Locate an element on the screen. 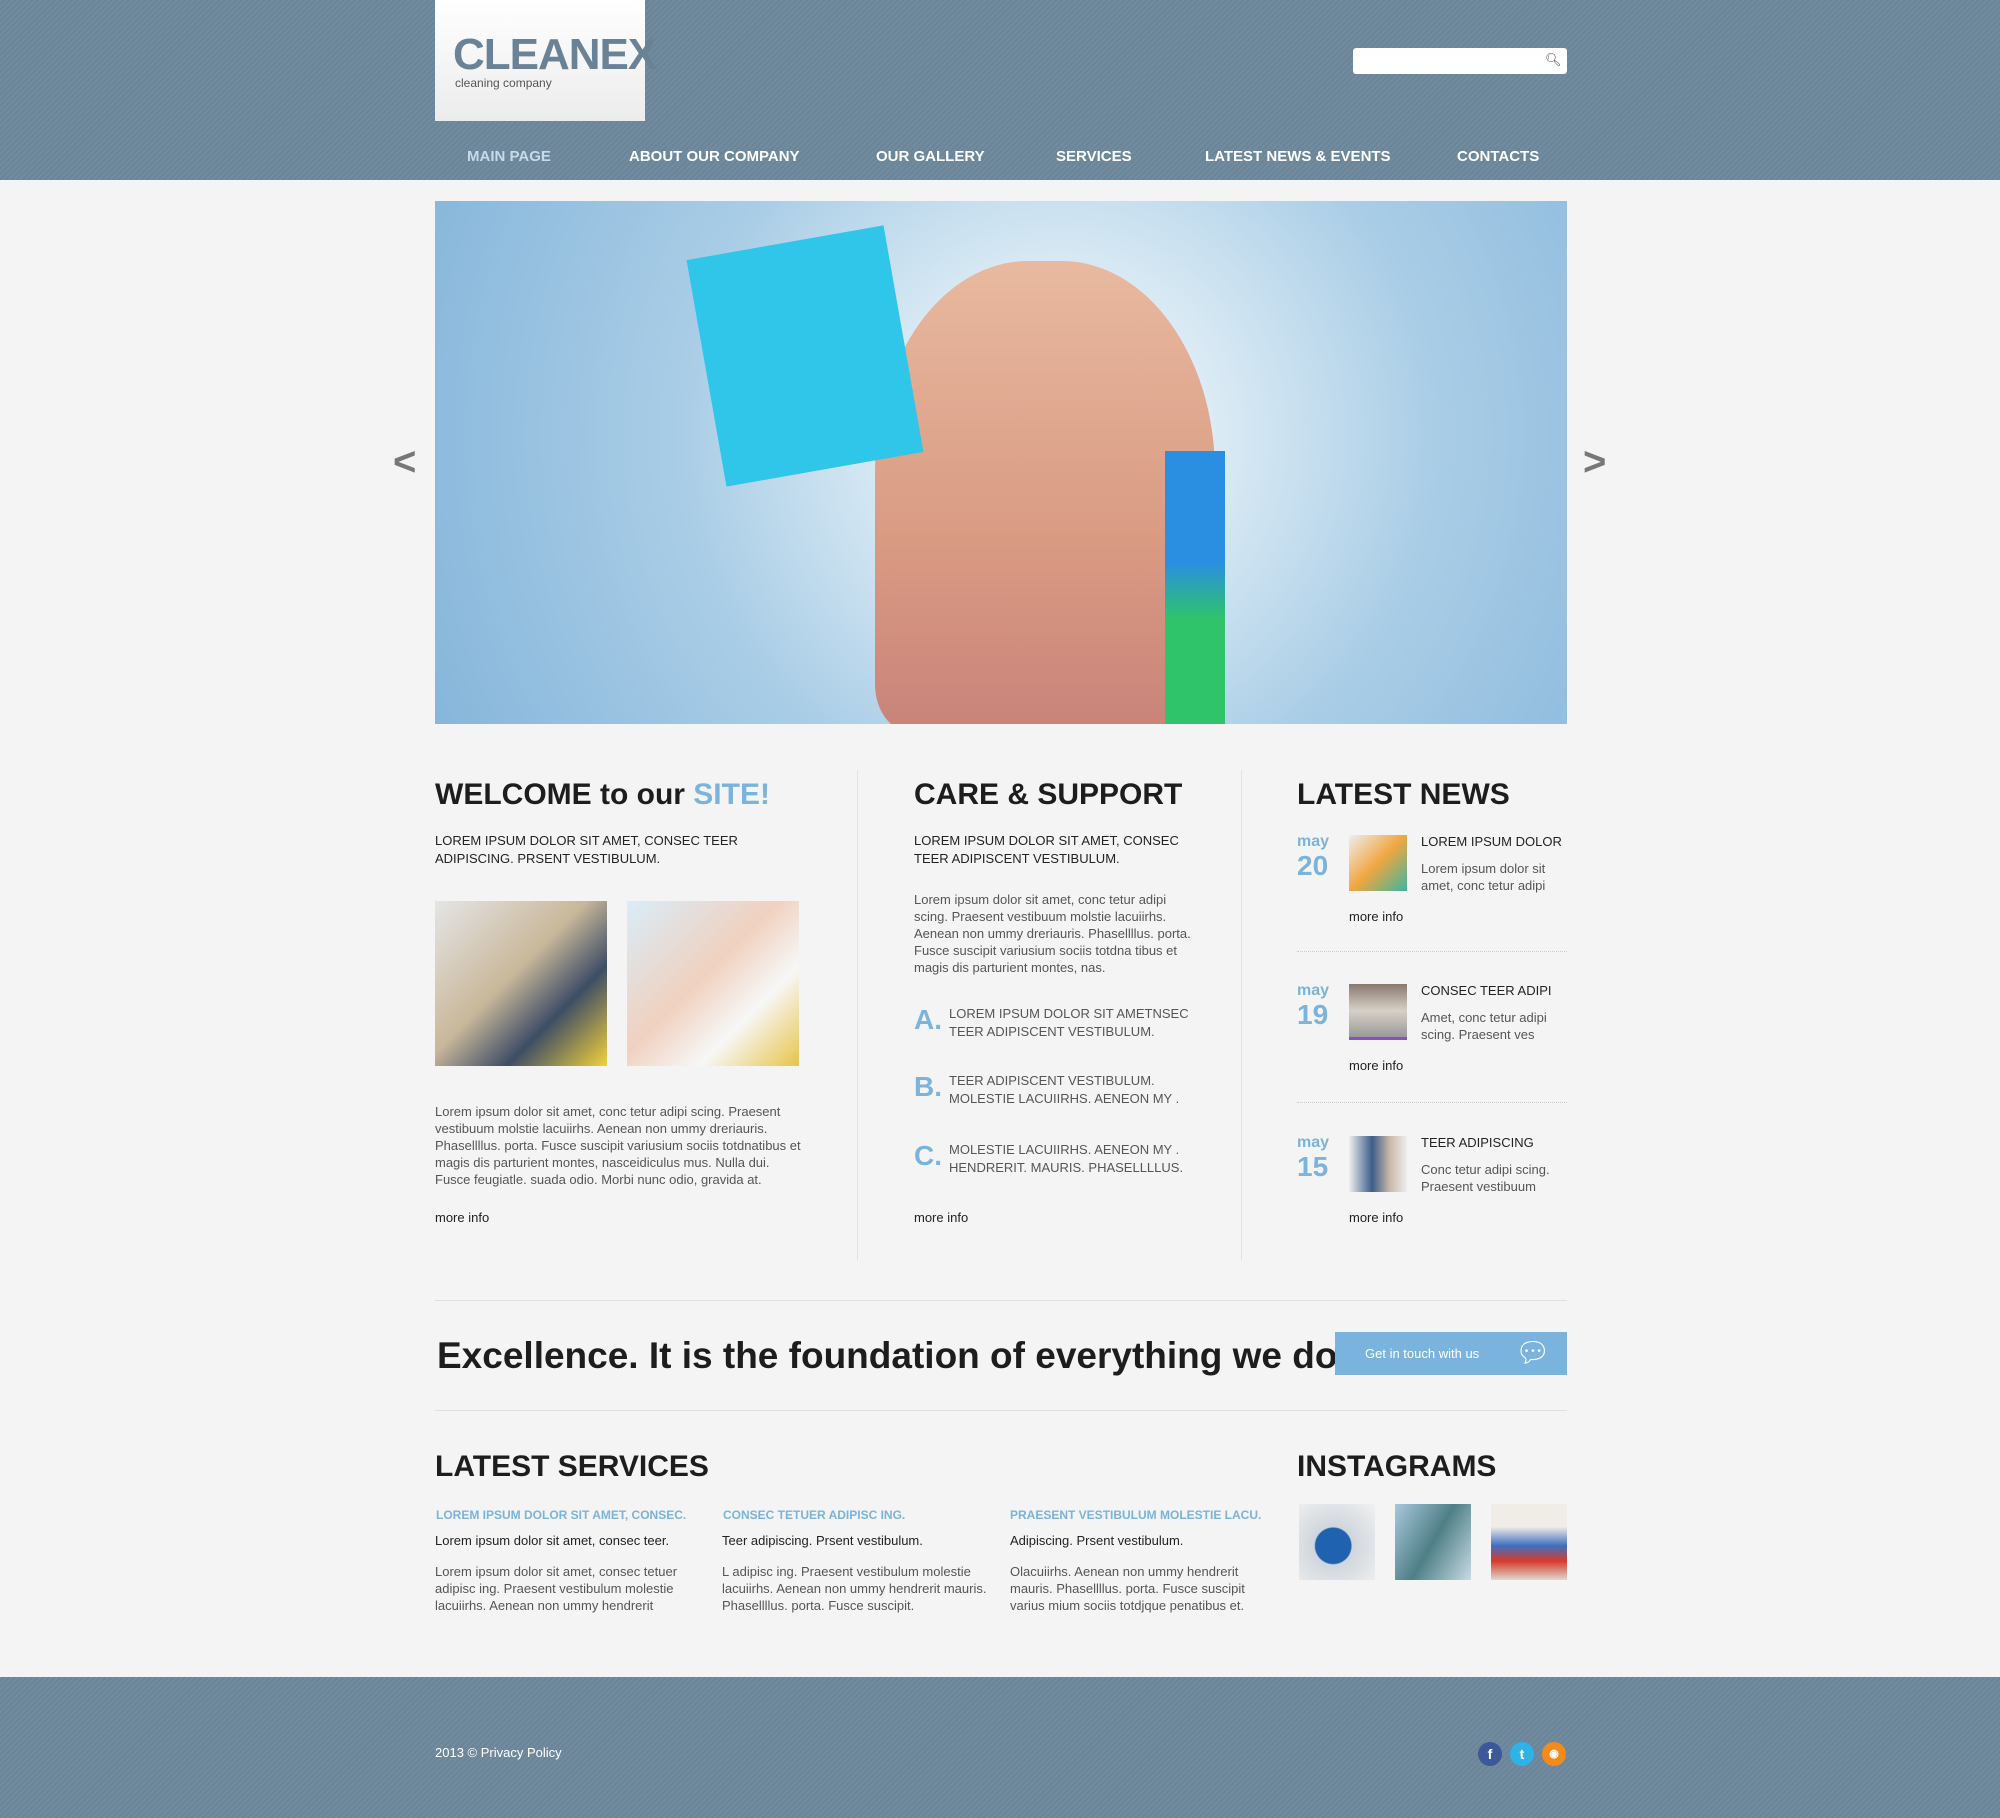 The image size is (2000, 1818). logo-subtitle: cleaning company is located at coordinates (503, 83).